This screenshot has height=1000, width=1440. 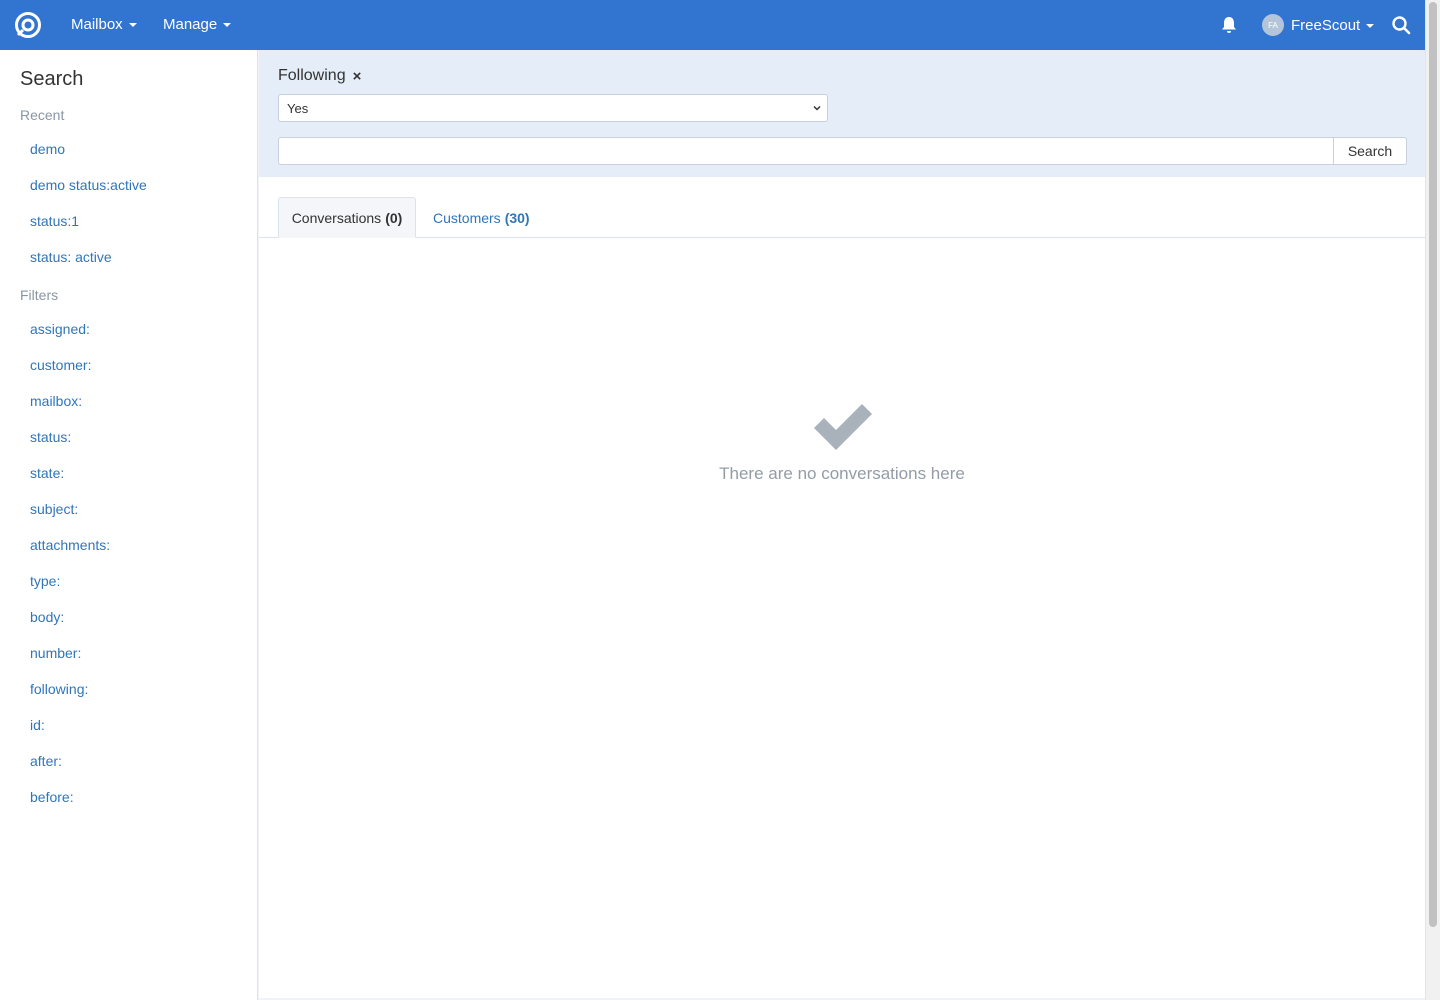 What do you see at coordinates (70, 545) in the screenshot?
I see `filter-link-attachments: attachments:` at bounding box center [70, 545].